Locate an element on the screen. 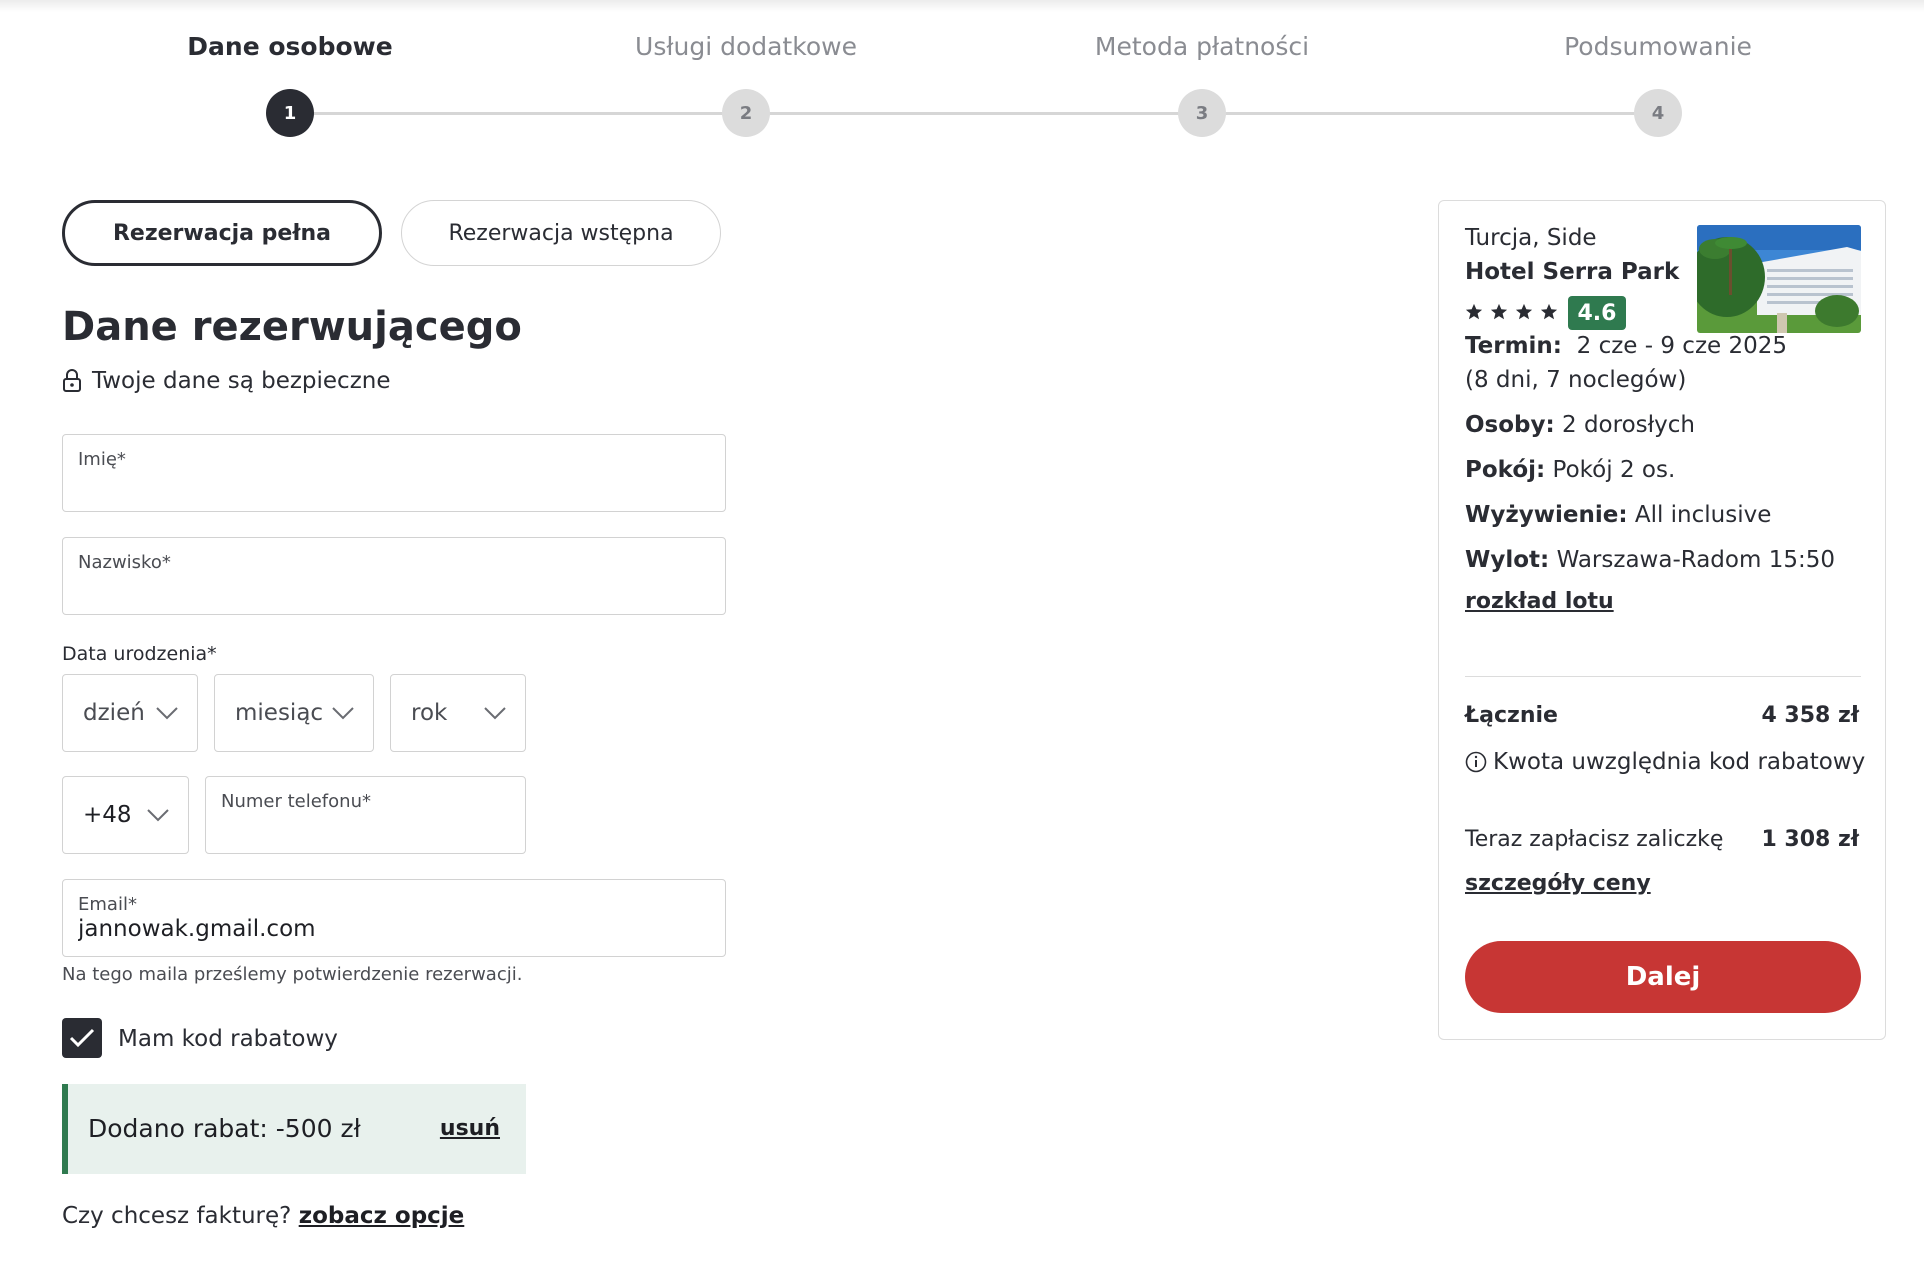  phone-prefix-value: +48 is located at coordinates (107, 815).